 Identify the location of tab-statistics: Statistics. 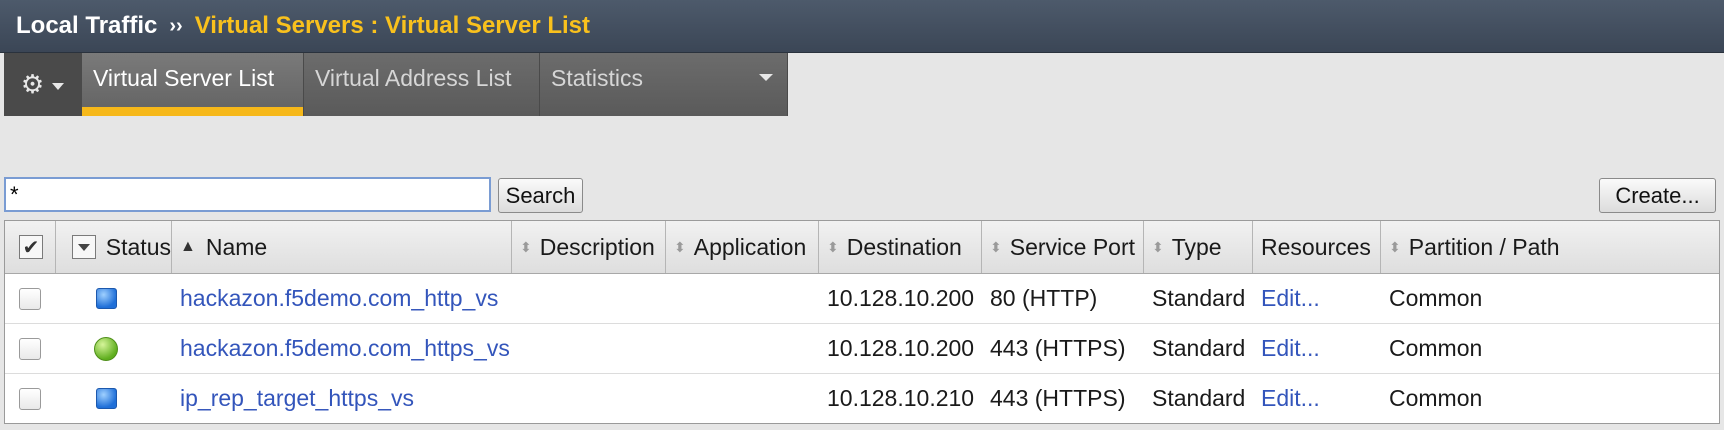
(664, 84).